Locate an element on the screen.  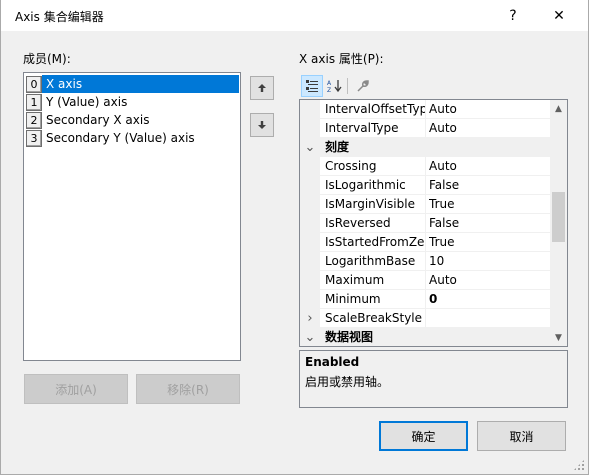
alphabetical-button: A Z is located at coordinates (335, 86).